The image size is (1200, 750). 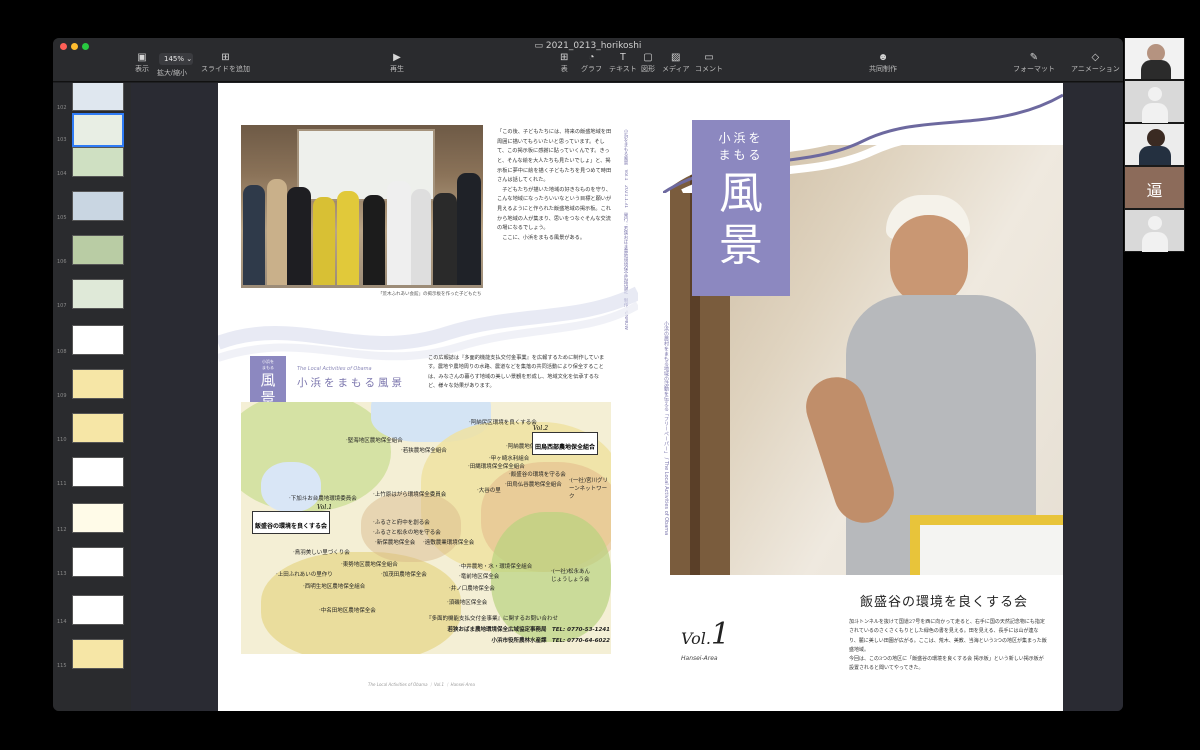 What do you see at coordinates (1034, 57) in the screenshot?
I see `format-icon: ✎` at bounding box center [1034, 57].